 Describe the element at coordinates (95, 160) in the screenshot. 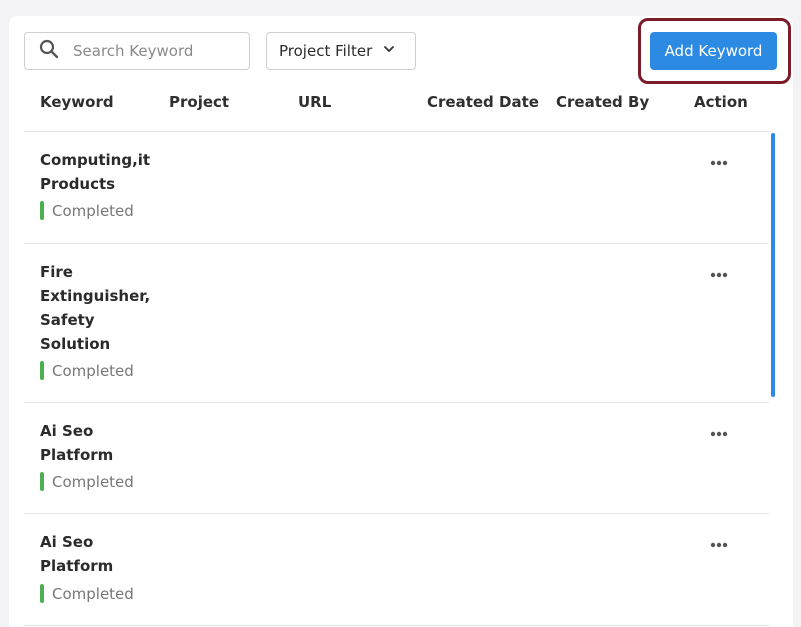

I see `keyword-line: Computing,it` at that location.